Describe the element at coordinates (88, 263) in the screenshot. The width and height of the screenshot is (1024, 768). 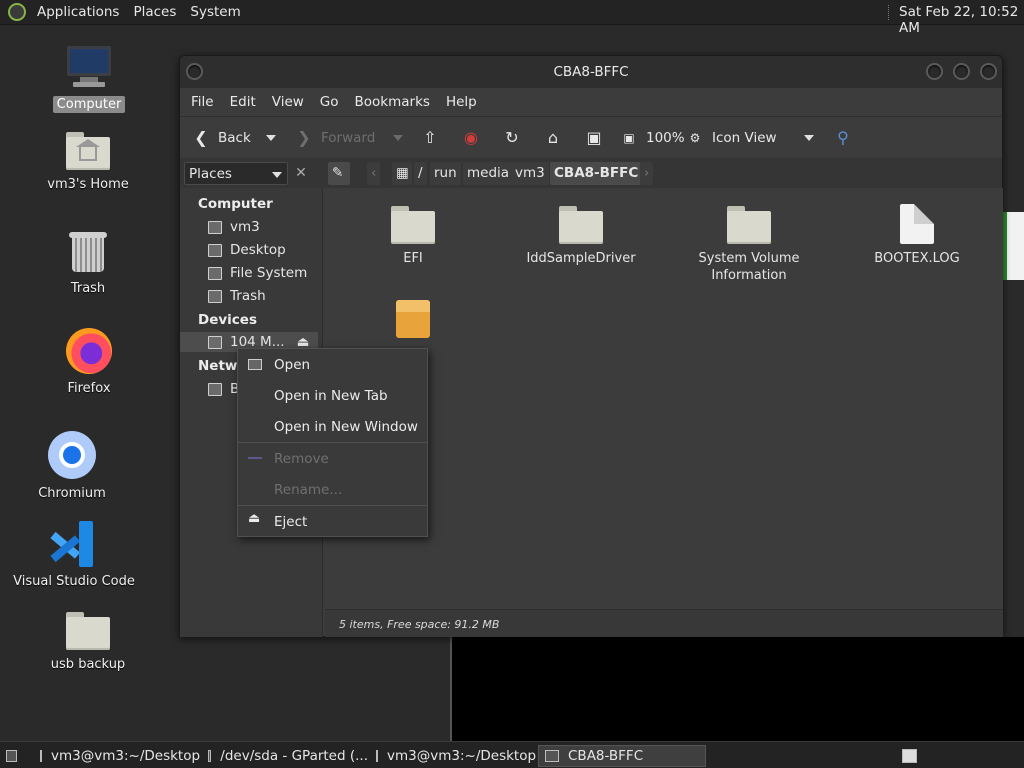
I see `desktop-icon-trash: Trash` at that location.